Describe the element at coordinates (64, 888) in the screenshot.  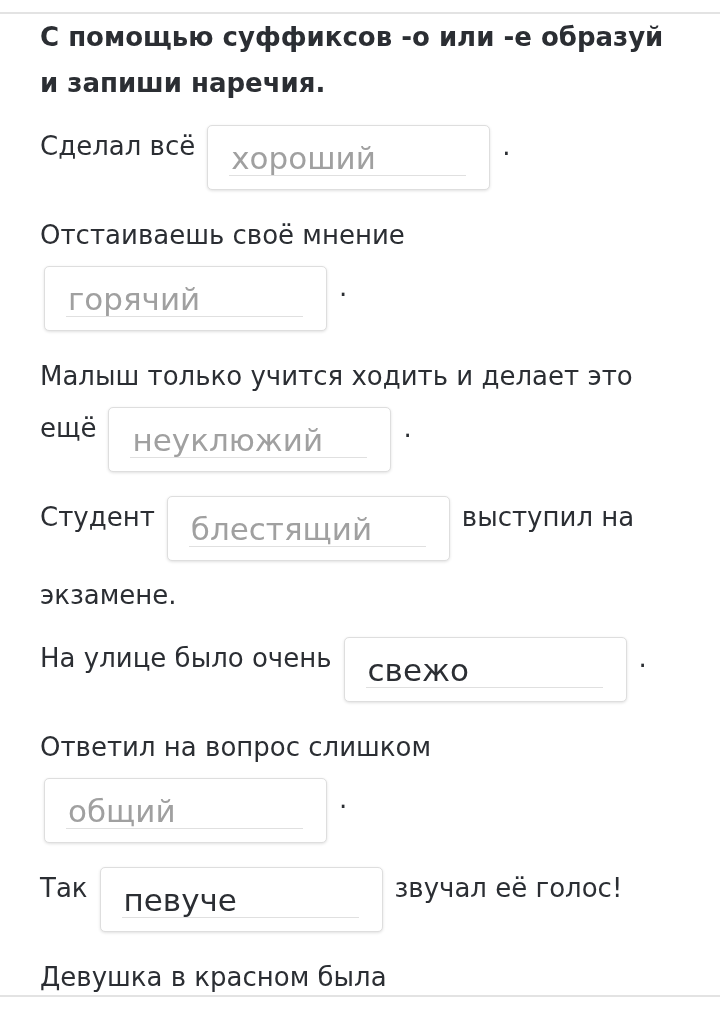
I see `sentence-text: Так` at that location.